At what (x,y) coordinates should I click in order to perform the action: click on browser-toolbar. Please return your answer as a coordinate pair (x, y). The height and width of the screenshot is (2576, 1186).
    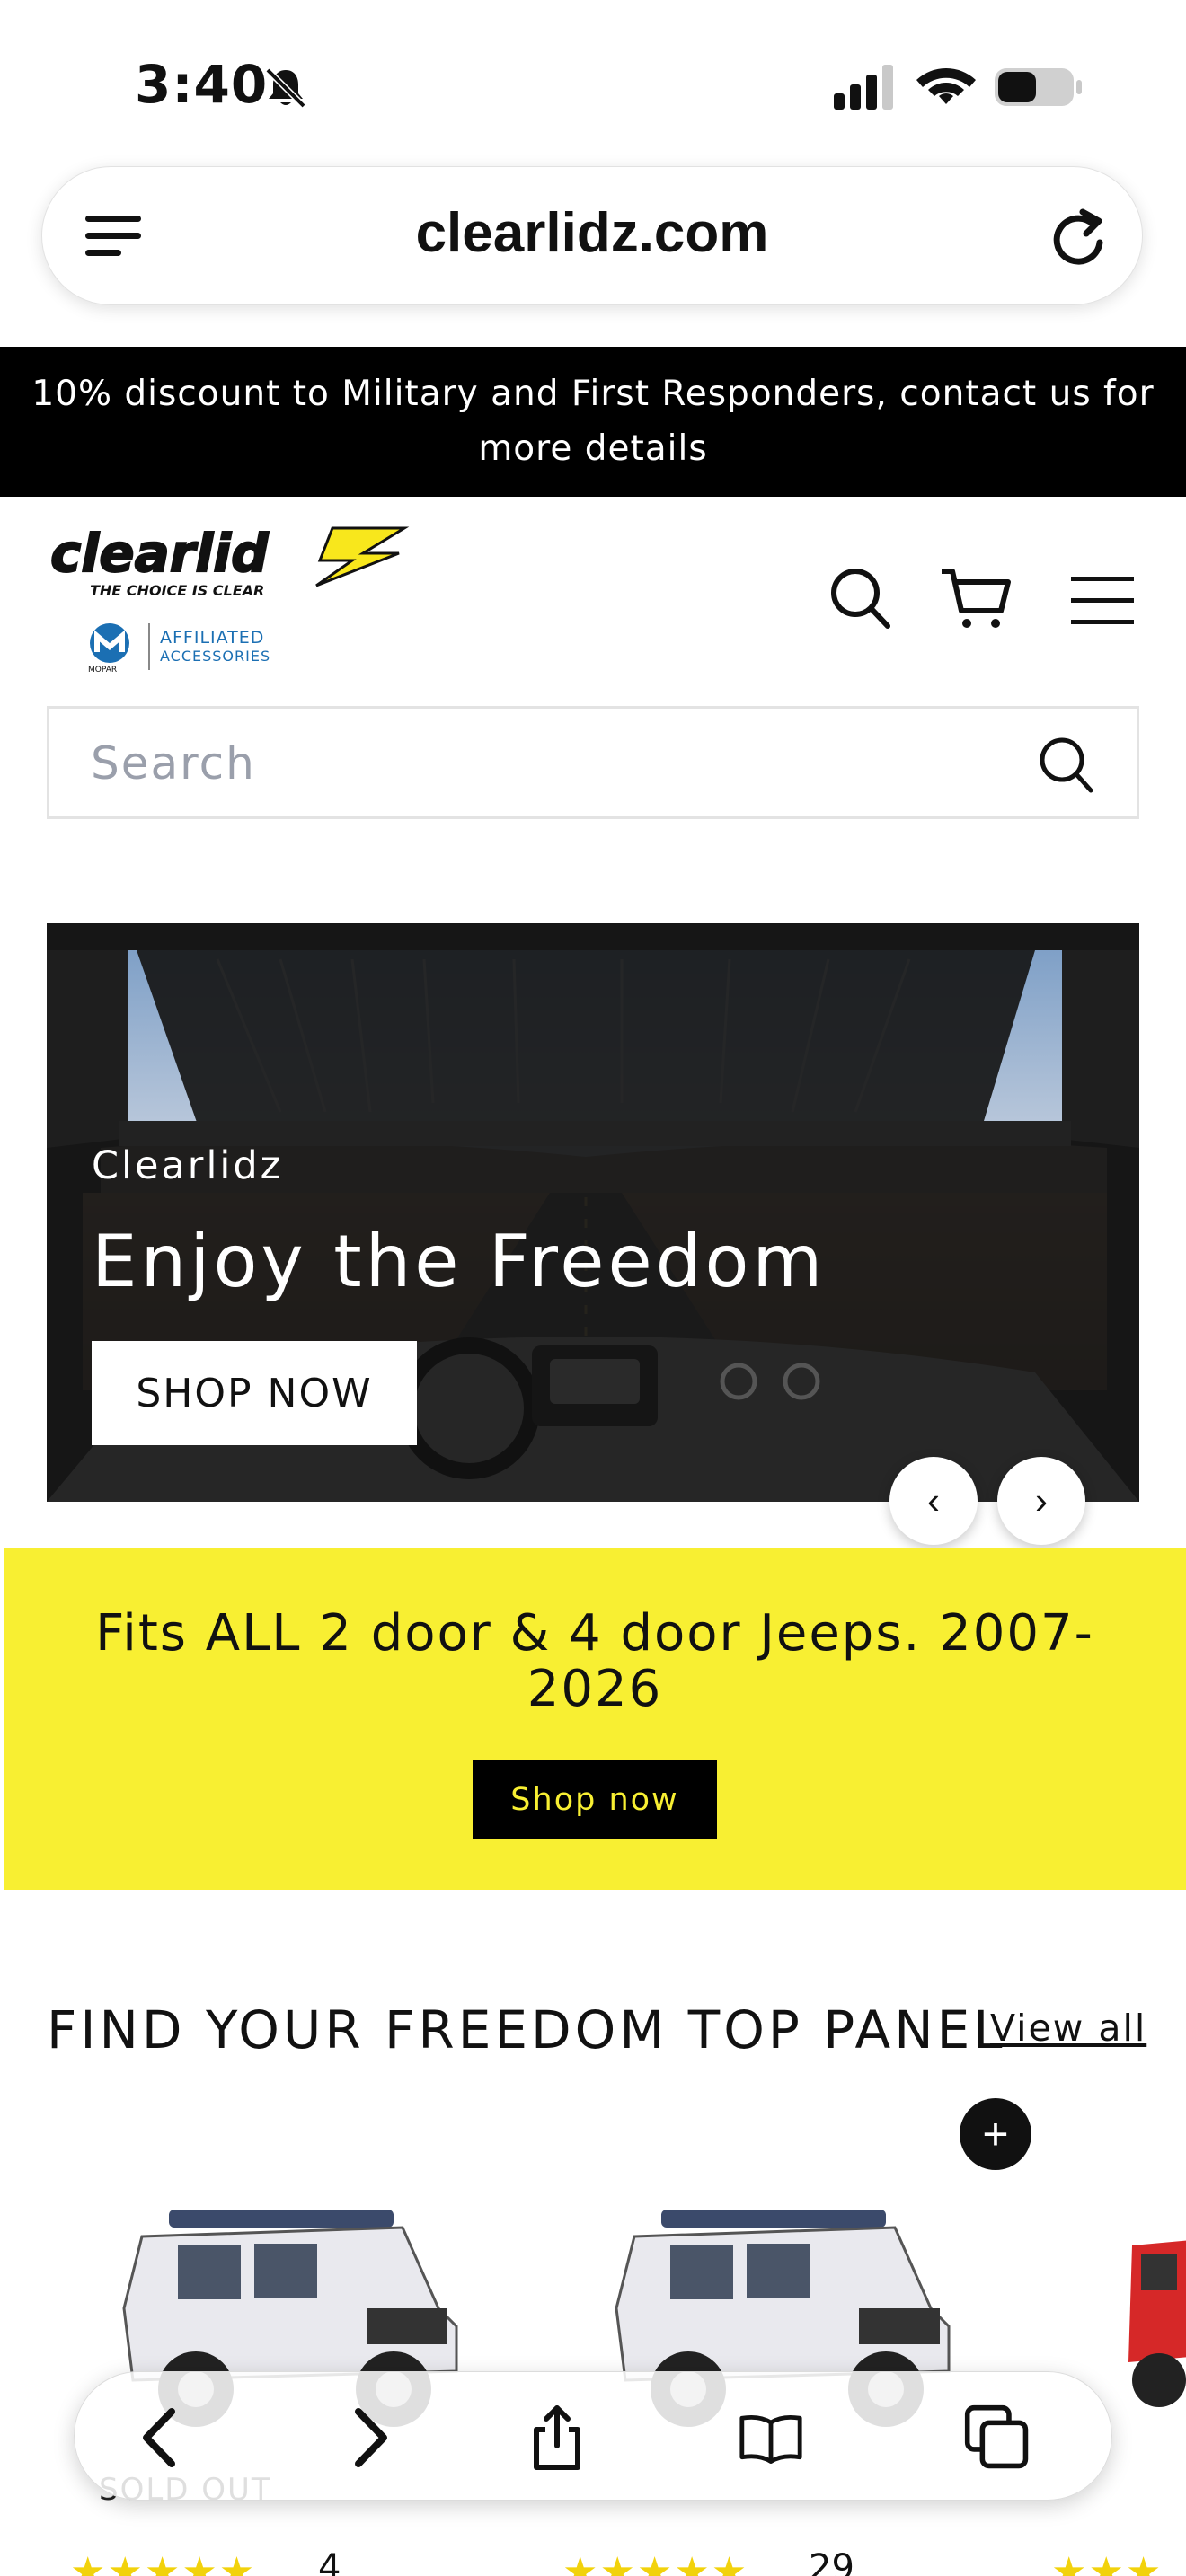
    Looking at the image, I should click on (593, 2436).